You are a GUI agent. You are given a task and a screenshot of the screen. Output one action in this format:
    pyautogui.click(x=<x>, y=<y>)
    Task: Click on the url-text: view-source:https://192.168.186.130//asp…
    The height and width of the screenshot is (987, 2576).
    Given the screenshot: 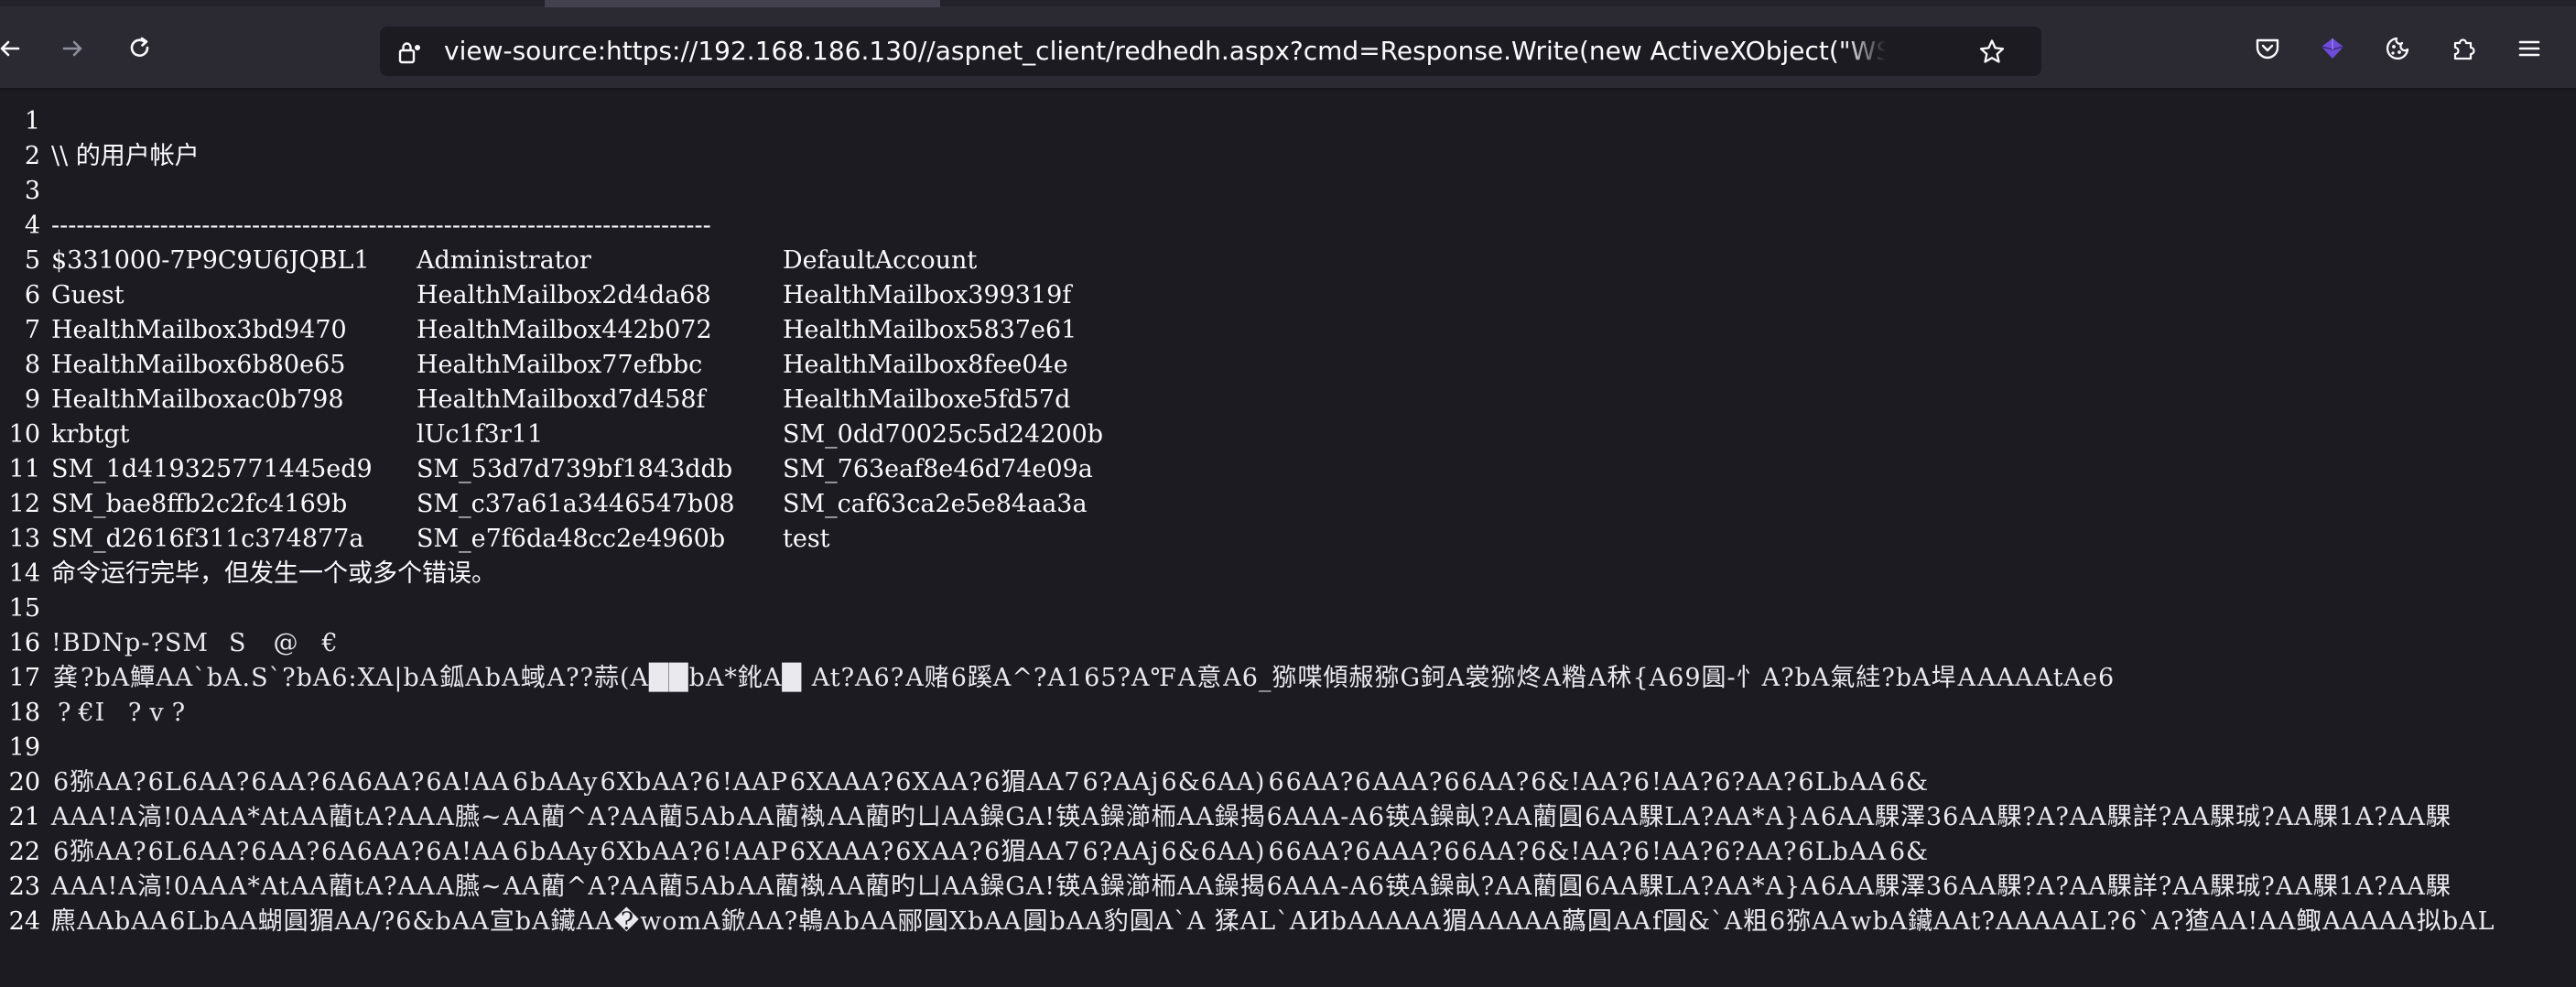 What is the action you would take?
    pyautogui.click(x=1165, y=52)
    